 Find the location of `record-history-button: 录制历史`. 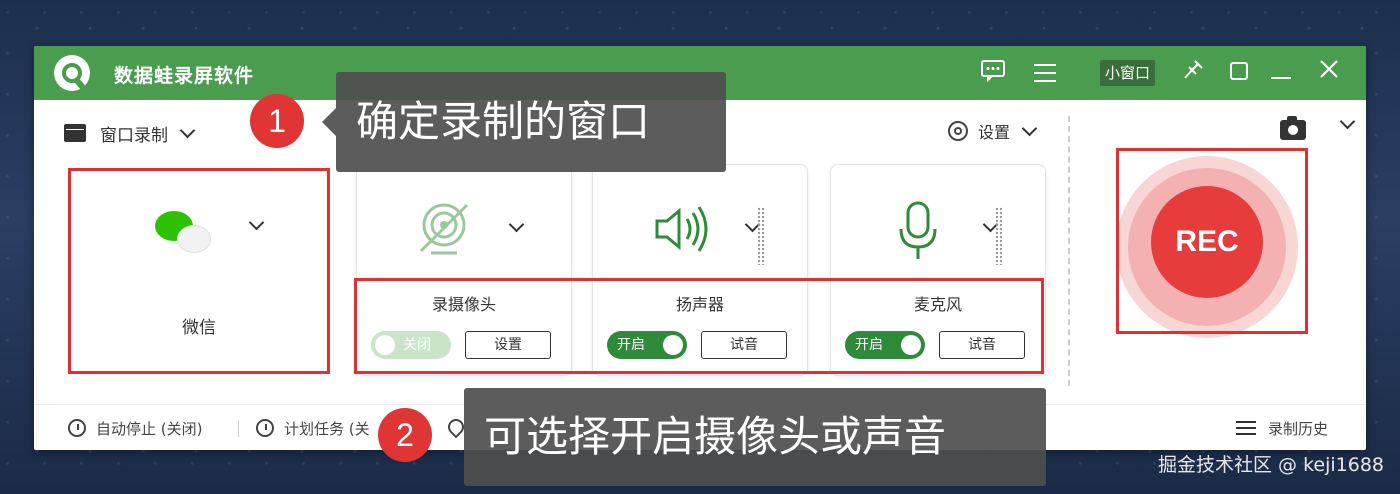

record-history-button: 录制历史 is located at coordinates (1282, 428).